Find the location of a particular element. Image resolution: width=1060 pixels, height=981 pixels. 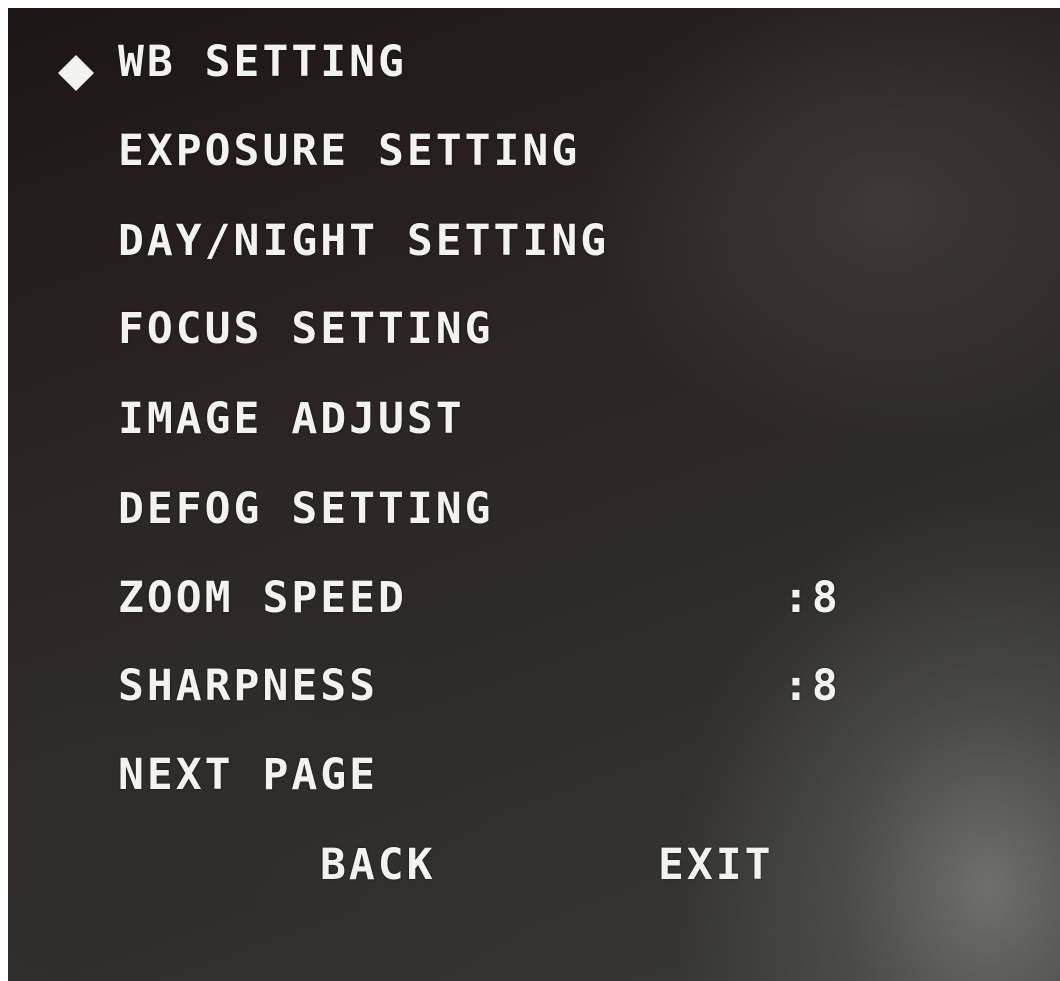

menu-item-focus-setting: FOCUS SETTING is located at coordinates (306, 329).